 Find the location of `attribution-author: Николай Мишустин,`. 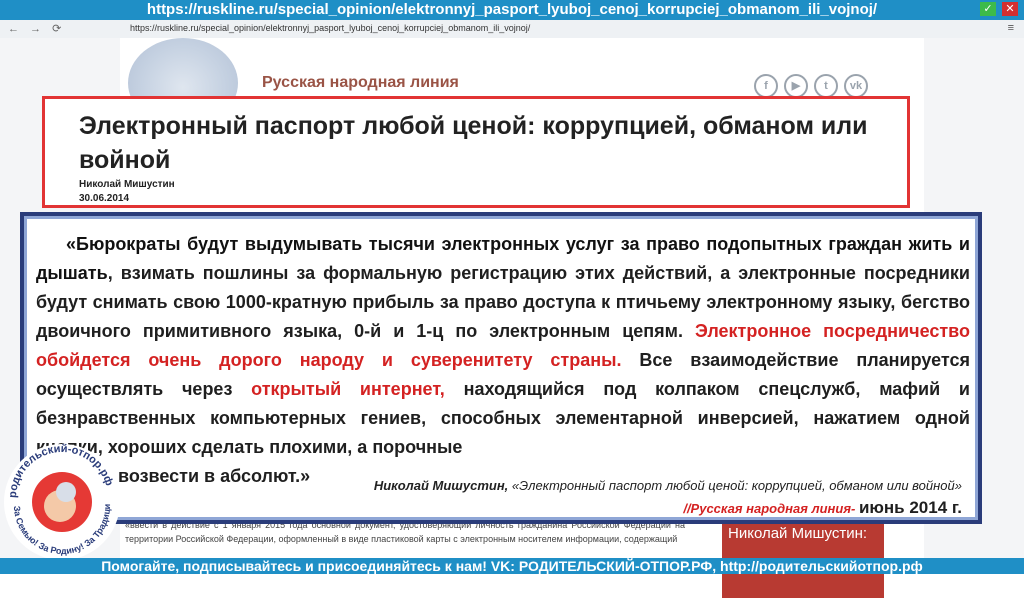

attribution-author: Николай Мишустин, is located at coordinates (441, 485).